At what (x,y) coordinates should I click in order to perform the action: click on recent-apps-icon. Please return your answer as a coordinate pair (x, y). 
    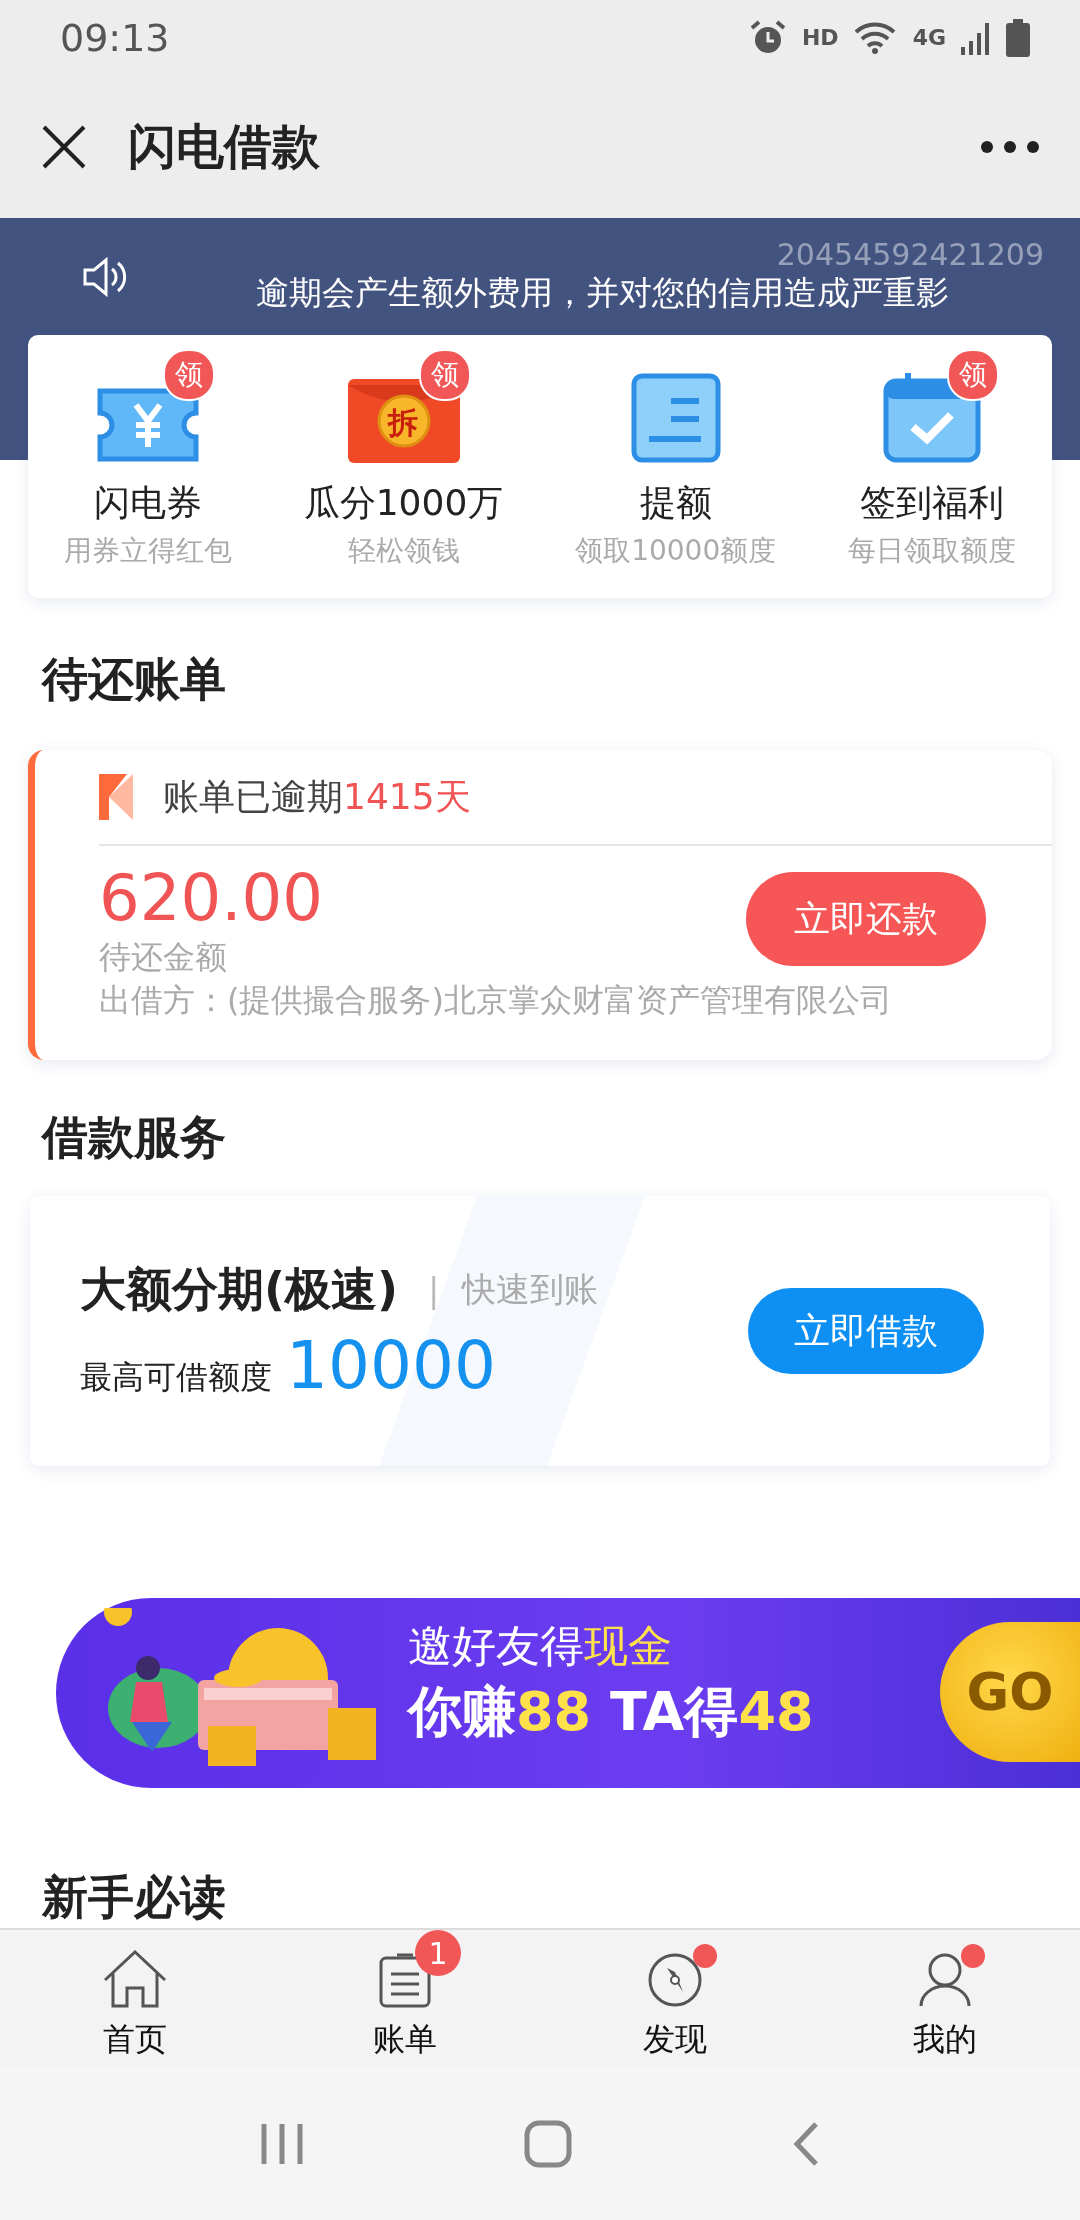
    Looking at the image, I should click on (282, 2143).